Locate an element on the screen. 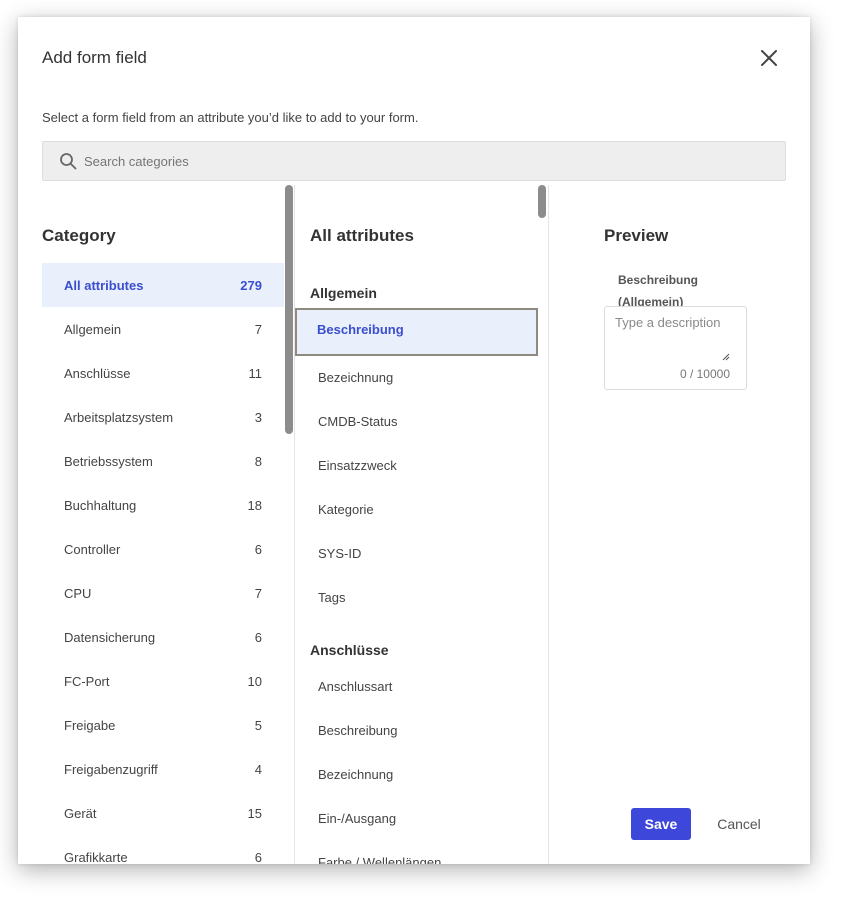 This screenshot has width=858, height=912. category-item: All attributes 279 is located at coordinates (163, 285).